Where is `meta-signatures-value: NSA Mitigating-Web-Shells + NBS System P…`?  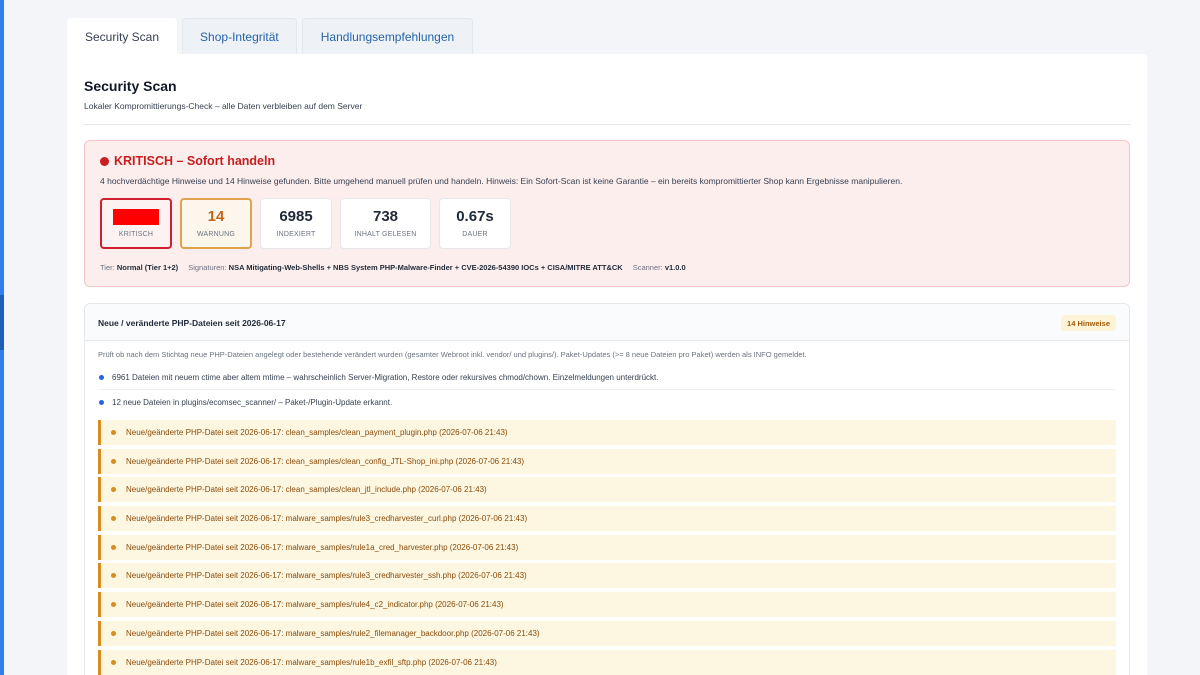 meta-signatures-value: NSA Mitigating-Web-Shells + NBS System P… is located at coordinates (425, 267).